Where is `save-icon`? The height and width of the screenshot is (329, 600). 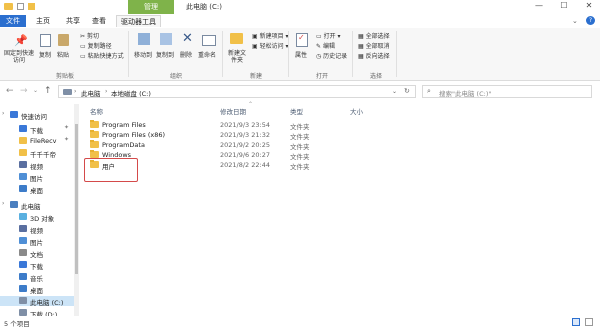
save-icon is located at coordinates (20, 6).